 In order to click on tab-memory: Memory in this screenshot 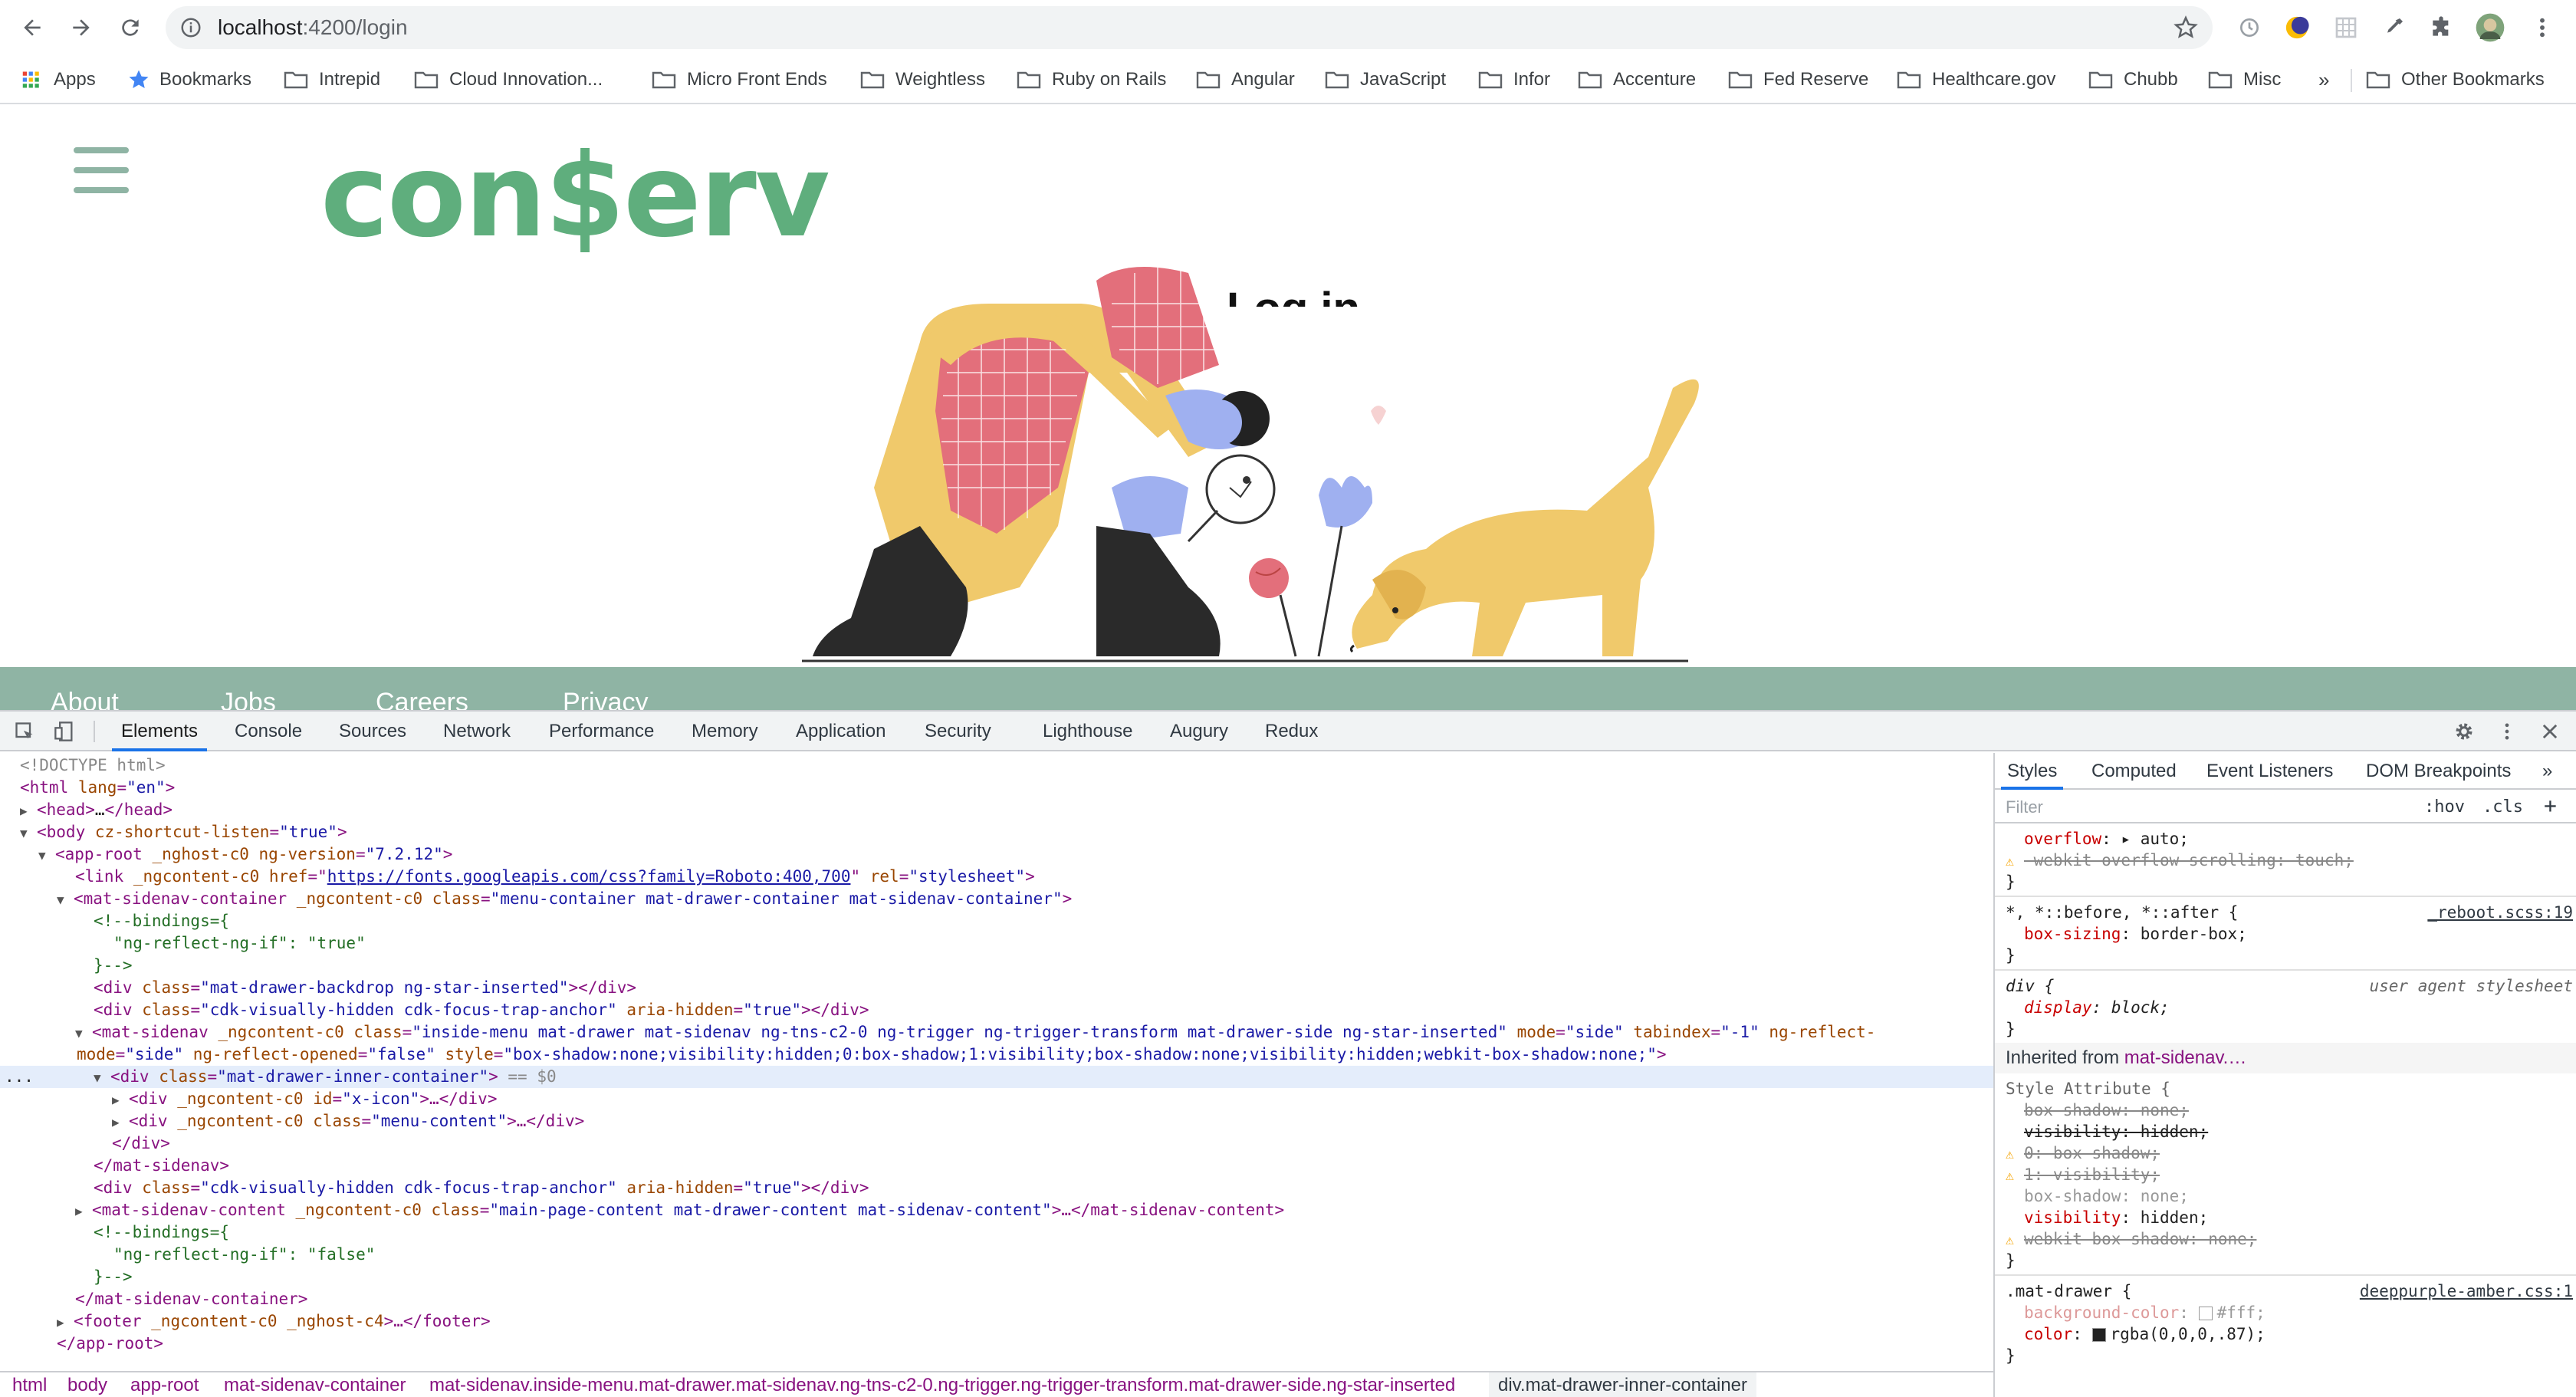, I will do `click(725, 731)`.